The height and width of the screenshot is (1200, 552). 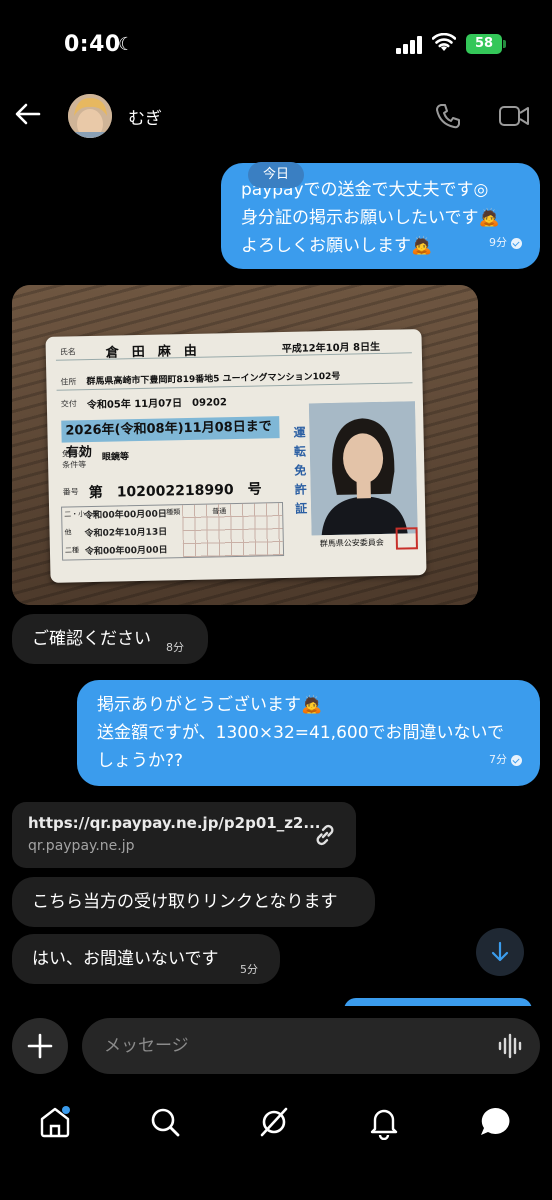 I want to click on status-bar: 0:40 ☾ 58, so click(x=276, y=45).